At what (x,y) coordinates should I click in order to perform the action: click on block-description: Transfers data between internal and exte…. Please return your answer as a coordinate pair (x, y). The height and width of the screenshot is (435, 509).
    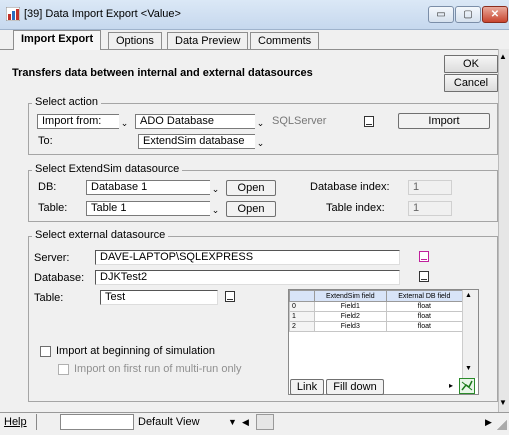
    Looking at the image, I should click on (162, 73).